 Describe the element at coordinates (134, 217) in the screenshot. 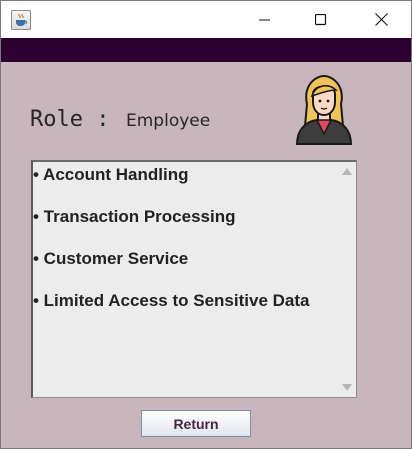

I see `list-item: • Transaction Processing` at that location.